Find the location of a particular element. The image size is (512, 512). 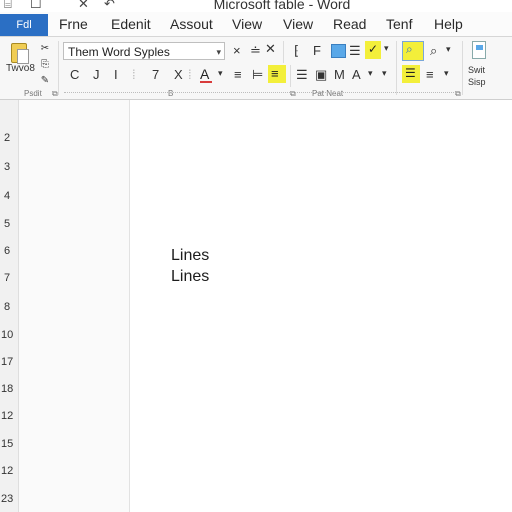

replace-button: ☰ is located at coordinates (411, 74).